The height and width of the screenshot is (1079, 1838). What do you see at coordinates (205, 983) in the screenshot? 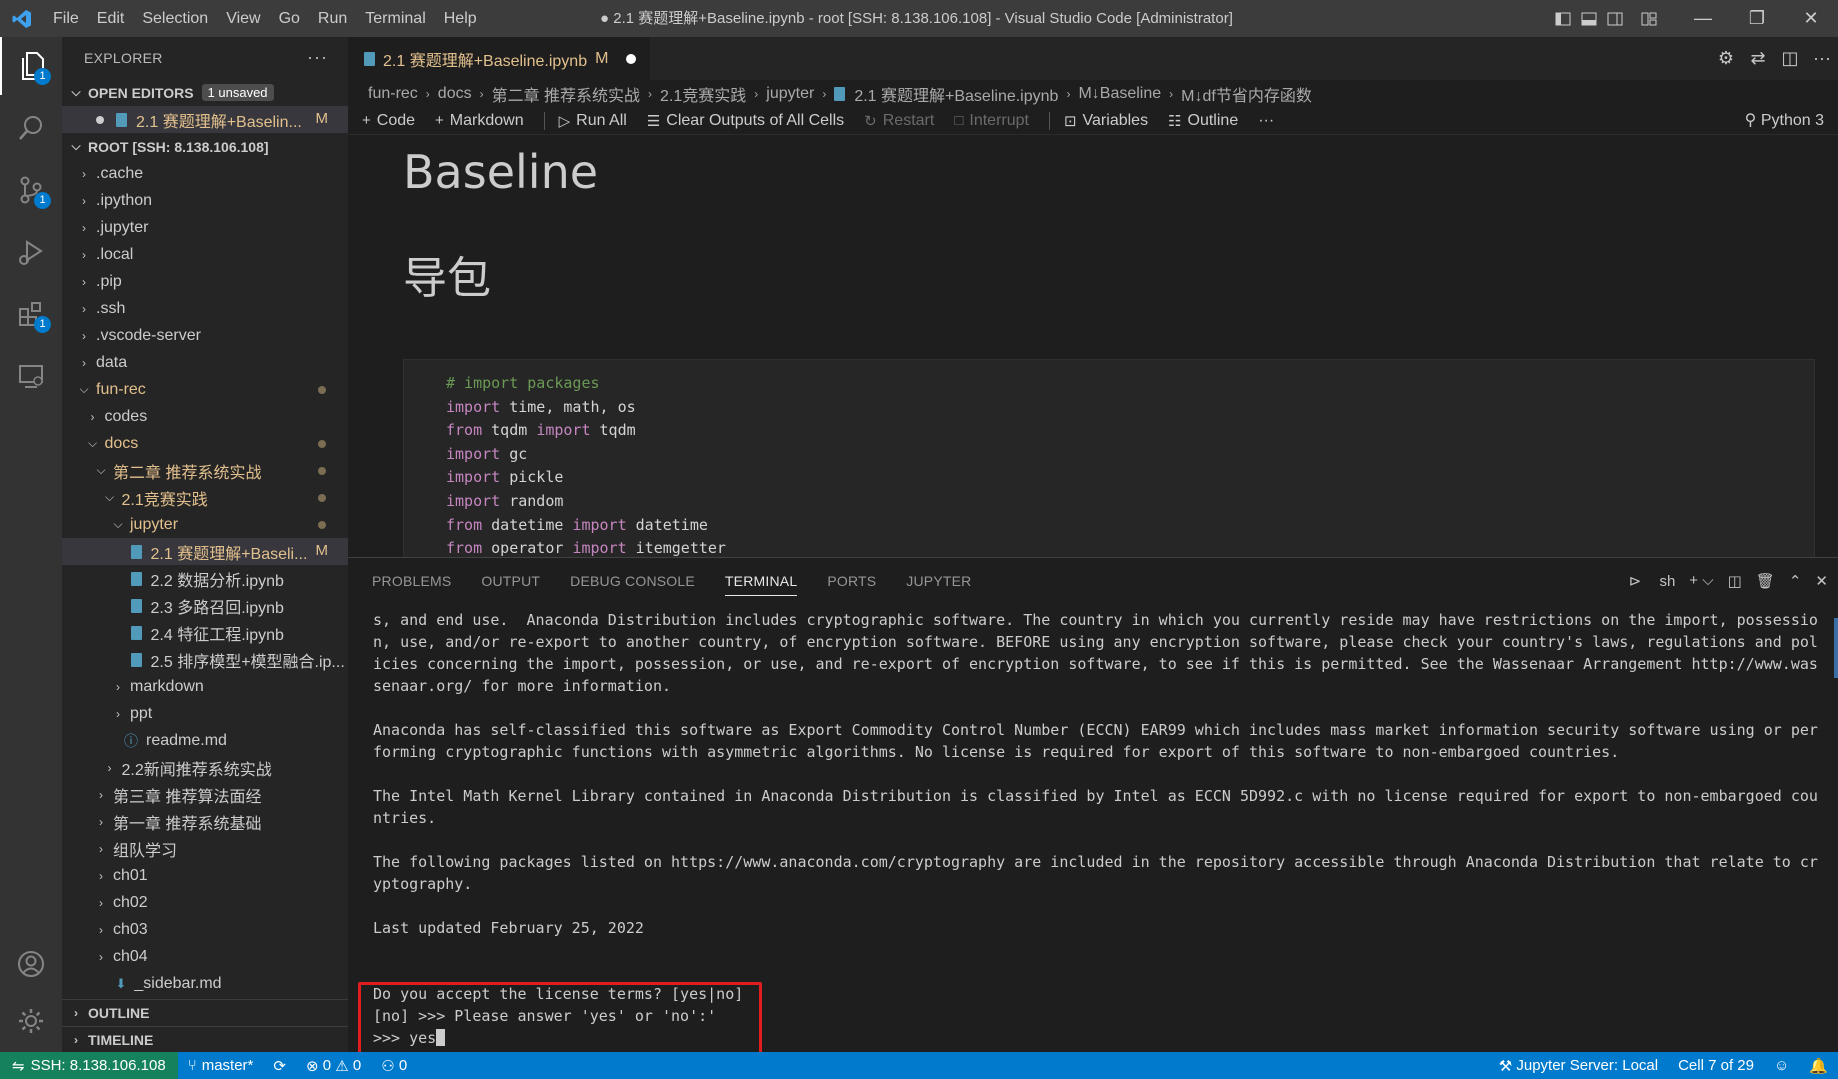
I see `tree-file: ⬇ _sidebar.md` at bounding box center [205, 983].